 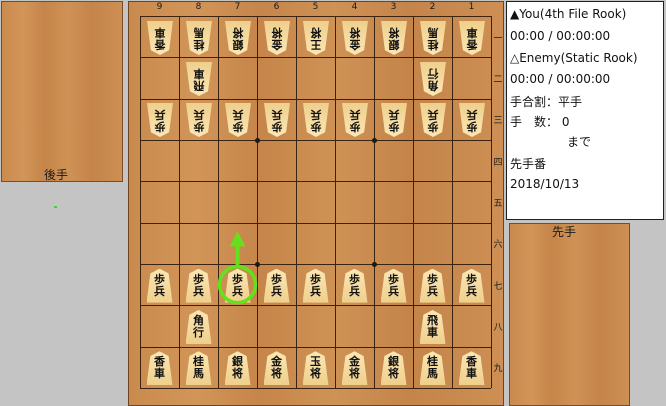 What do you see at coordinates (393, 7) in the screenshot?
I see `file-label: 3` at bounding box center [393, 7].